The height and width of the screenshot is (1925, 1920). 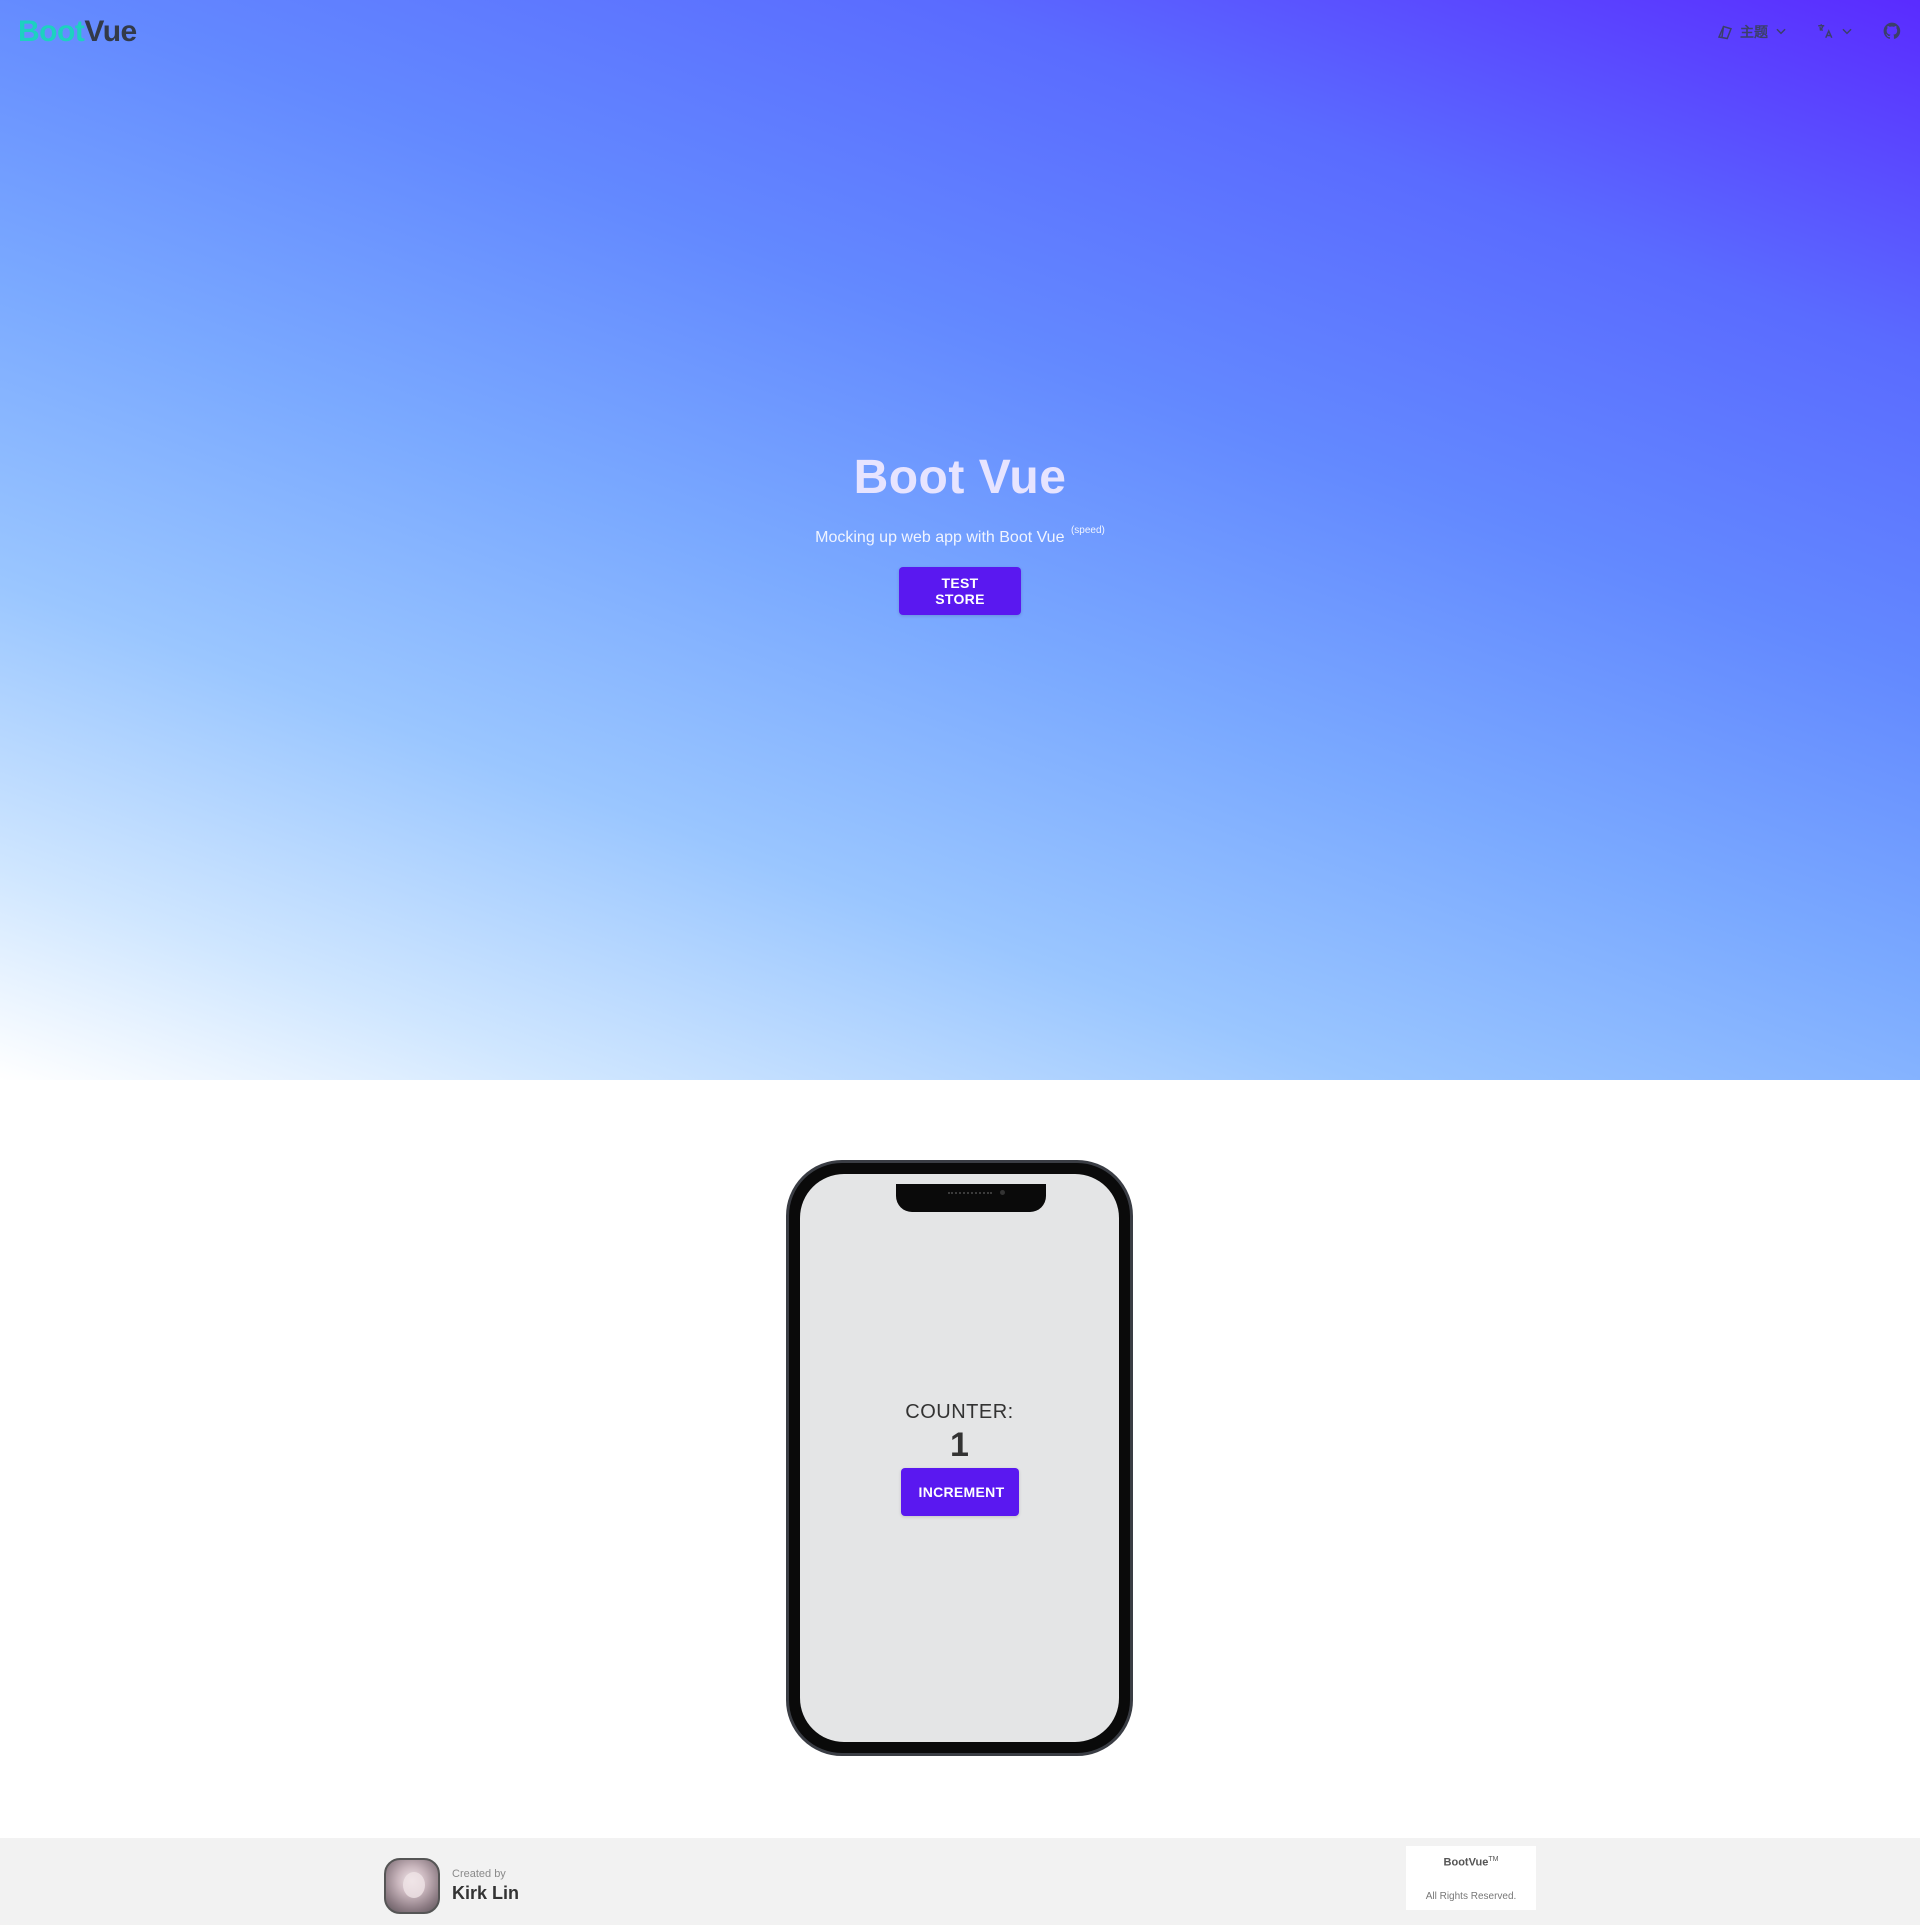 What do you see at coordinates (971, 1198) in the screenshot?
I see `phone-notch` at bounding box center [971, 1198].